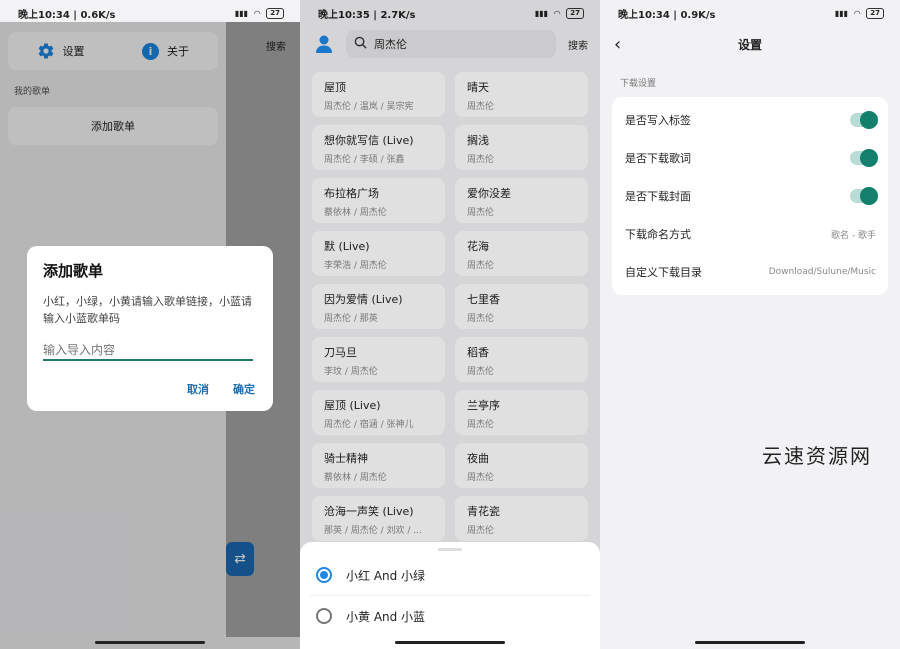  Describe the element at coordinates (750, 272) in the screenshot. I see `setting-download-dir: 自定义下载目录 Download/Sulune/Music` at that location.